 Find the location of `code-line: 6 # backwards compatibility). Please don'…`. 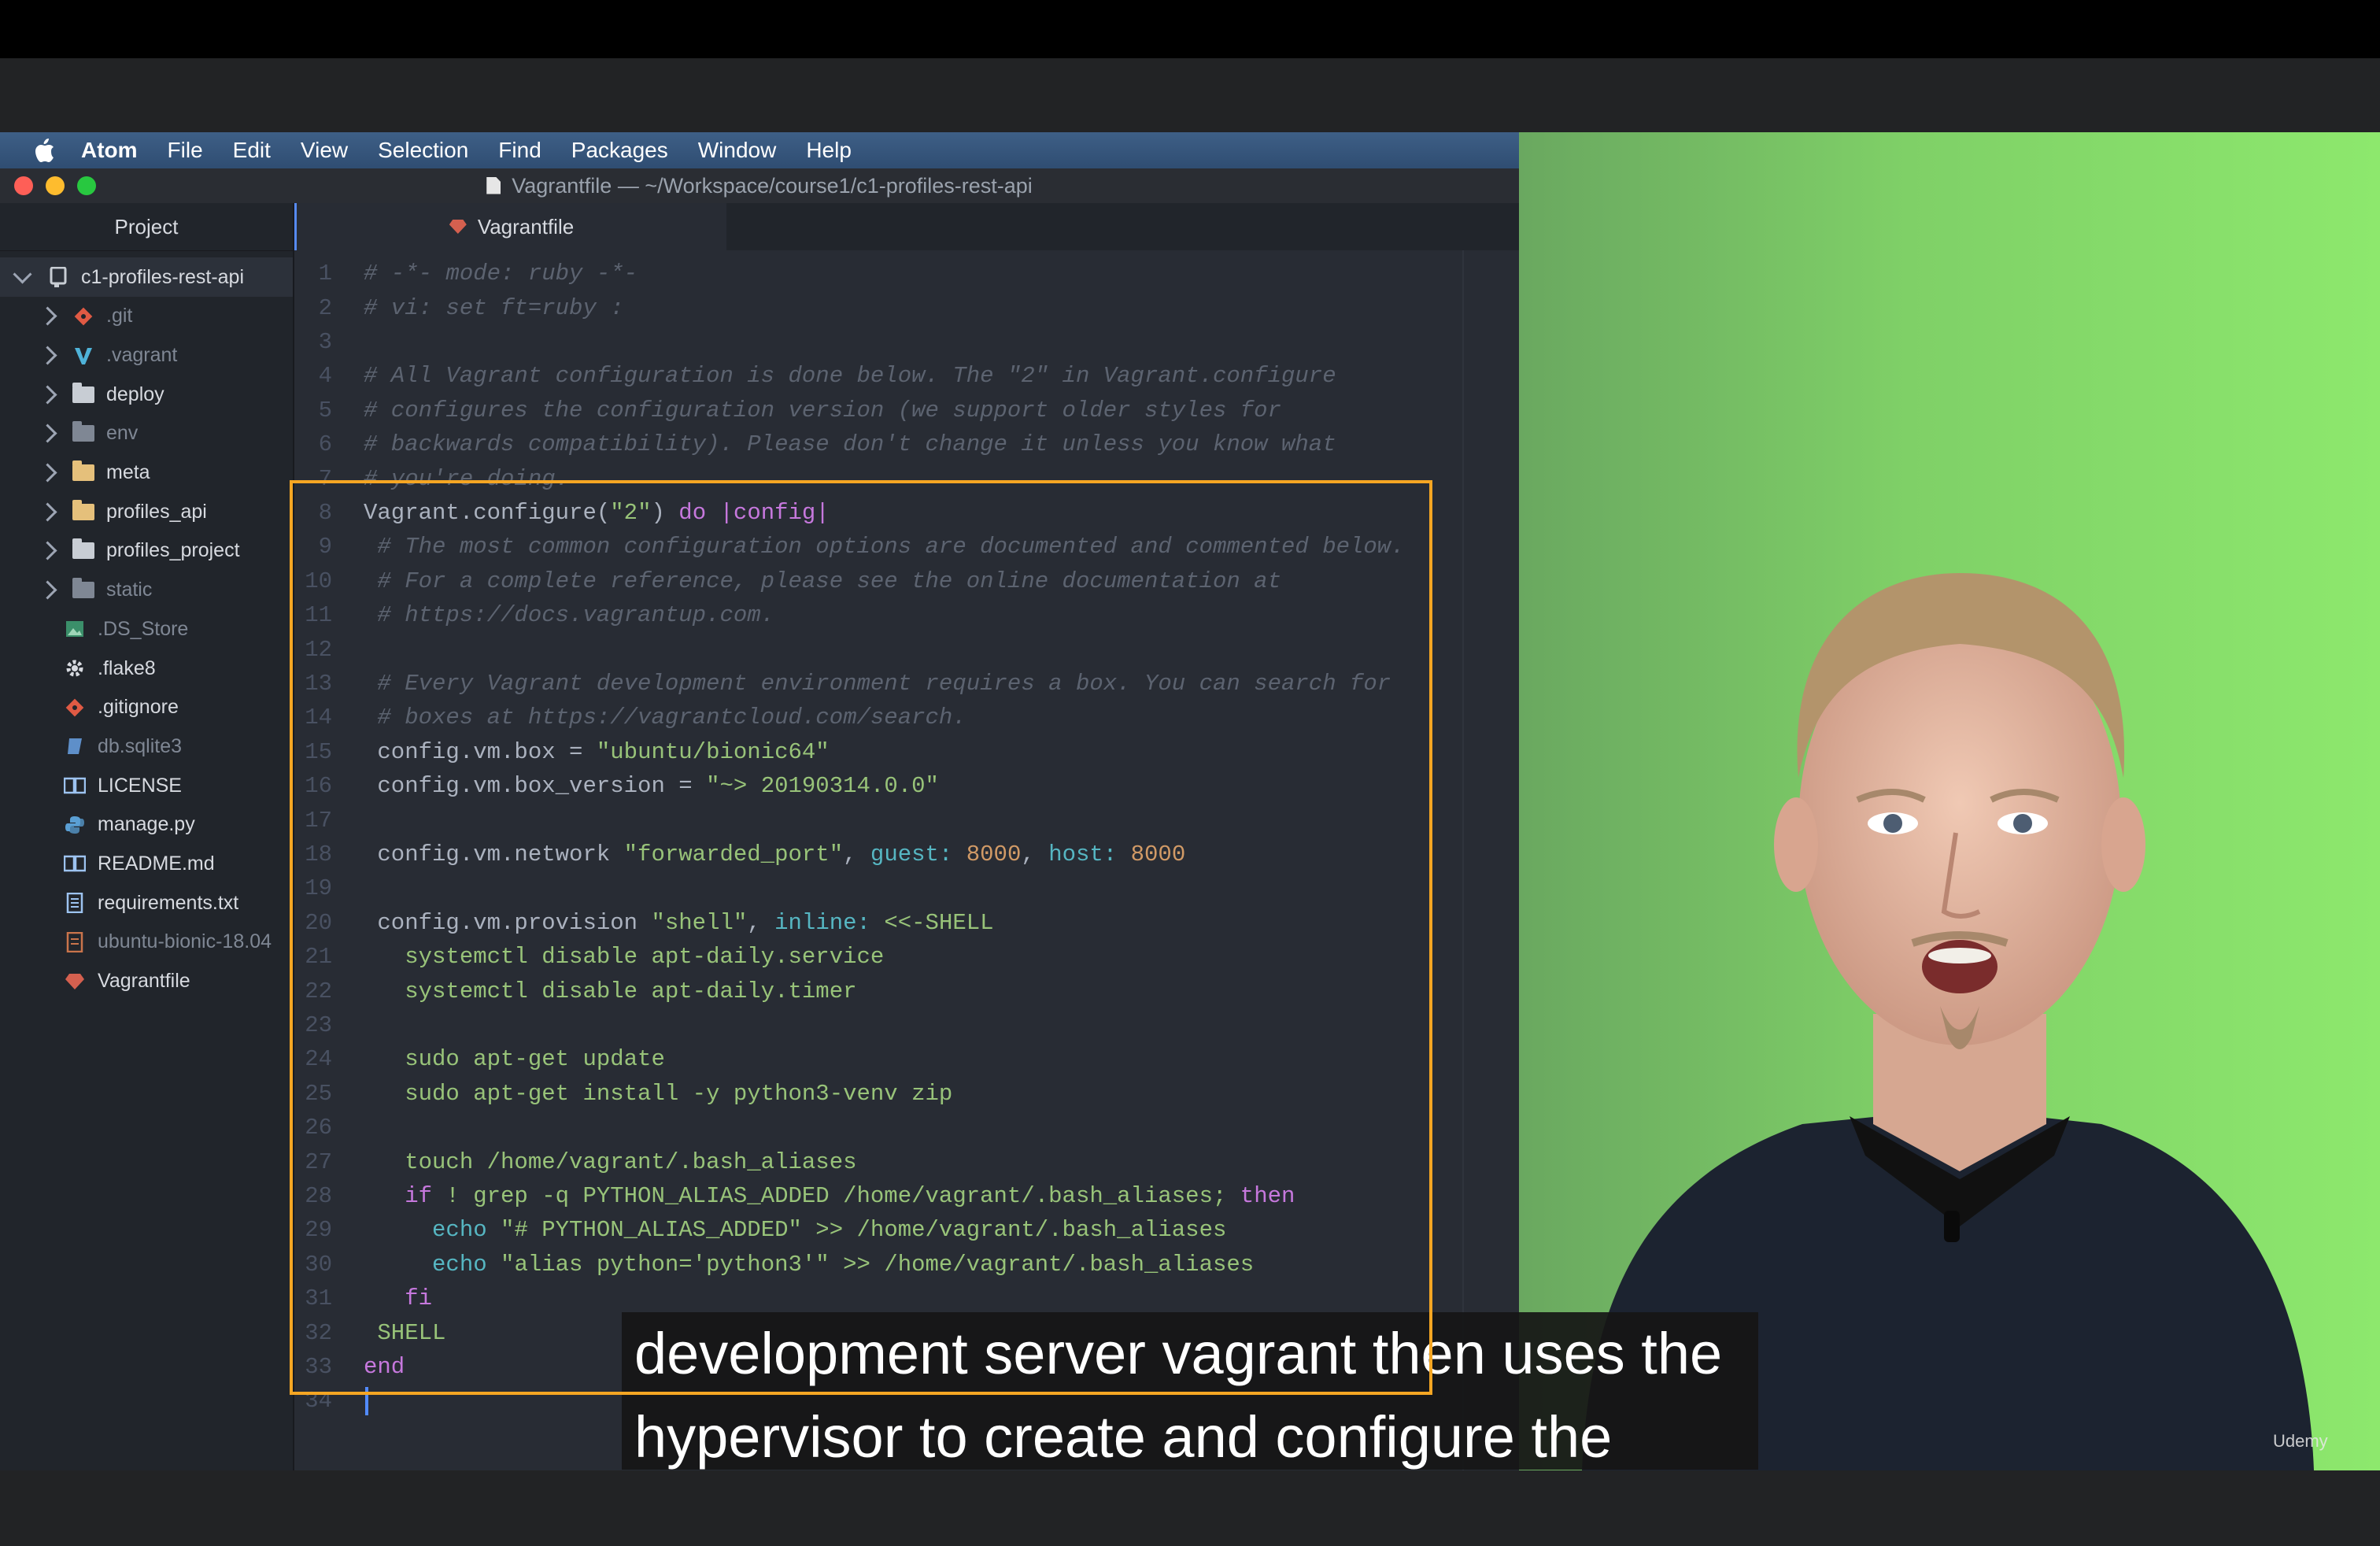

code-line: 6 # backwards compatibility). Please don'… is located at coordinates (906, 444).